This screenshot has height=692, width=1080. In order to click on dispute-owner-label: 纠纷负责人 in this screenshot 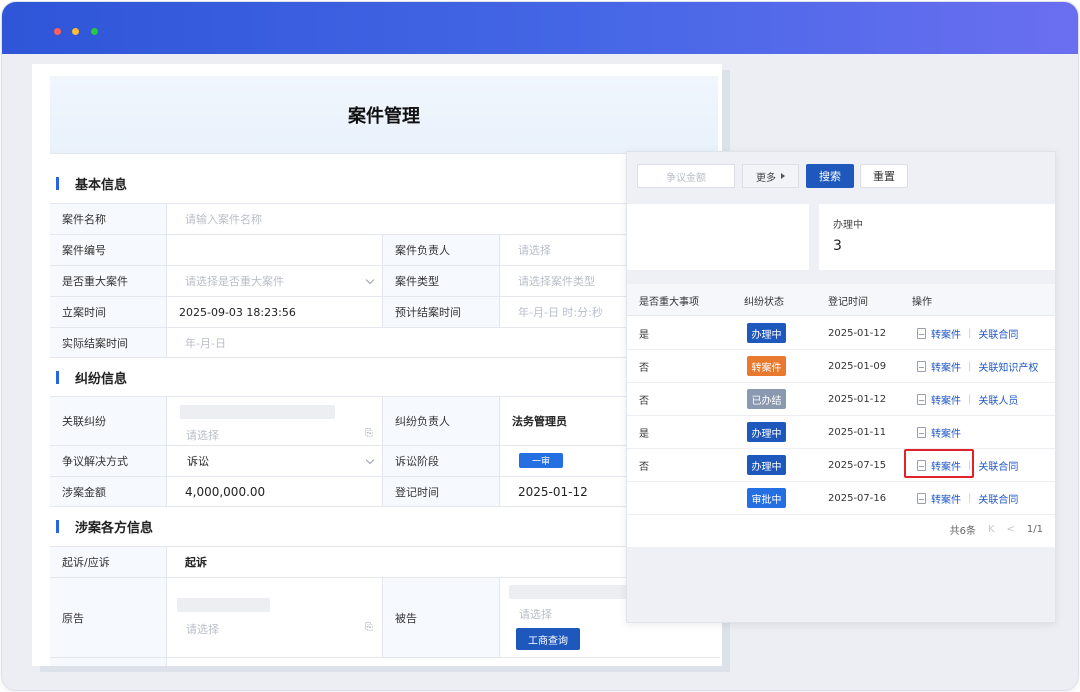, I will do `click(441, 421)`.